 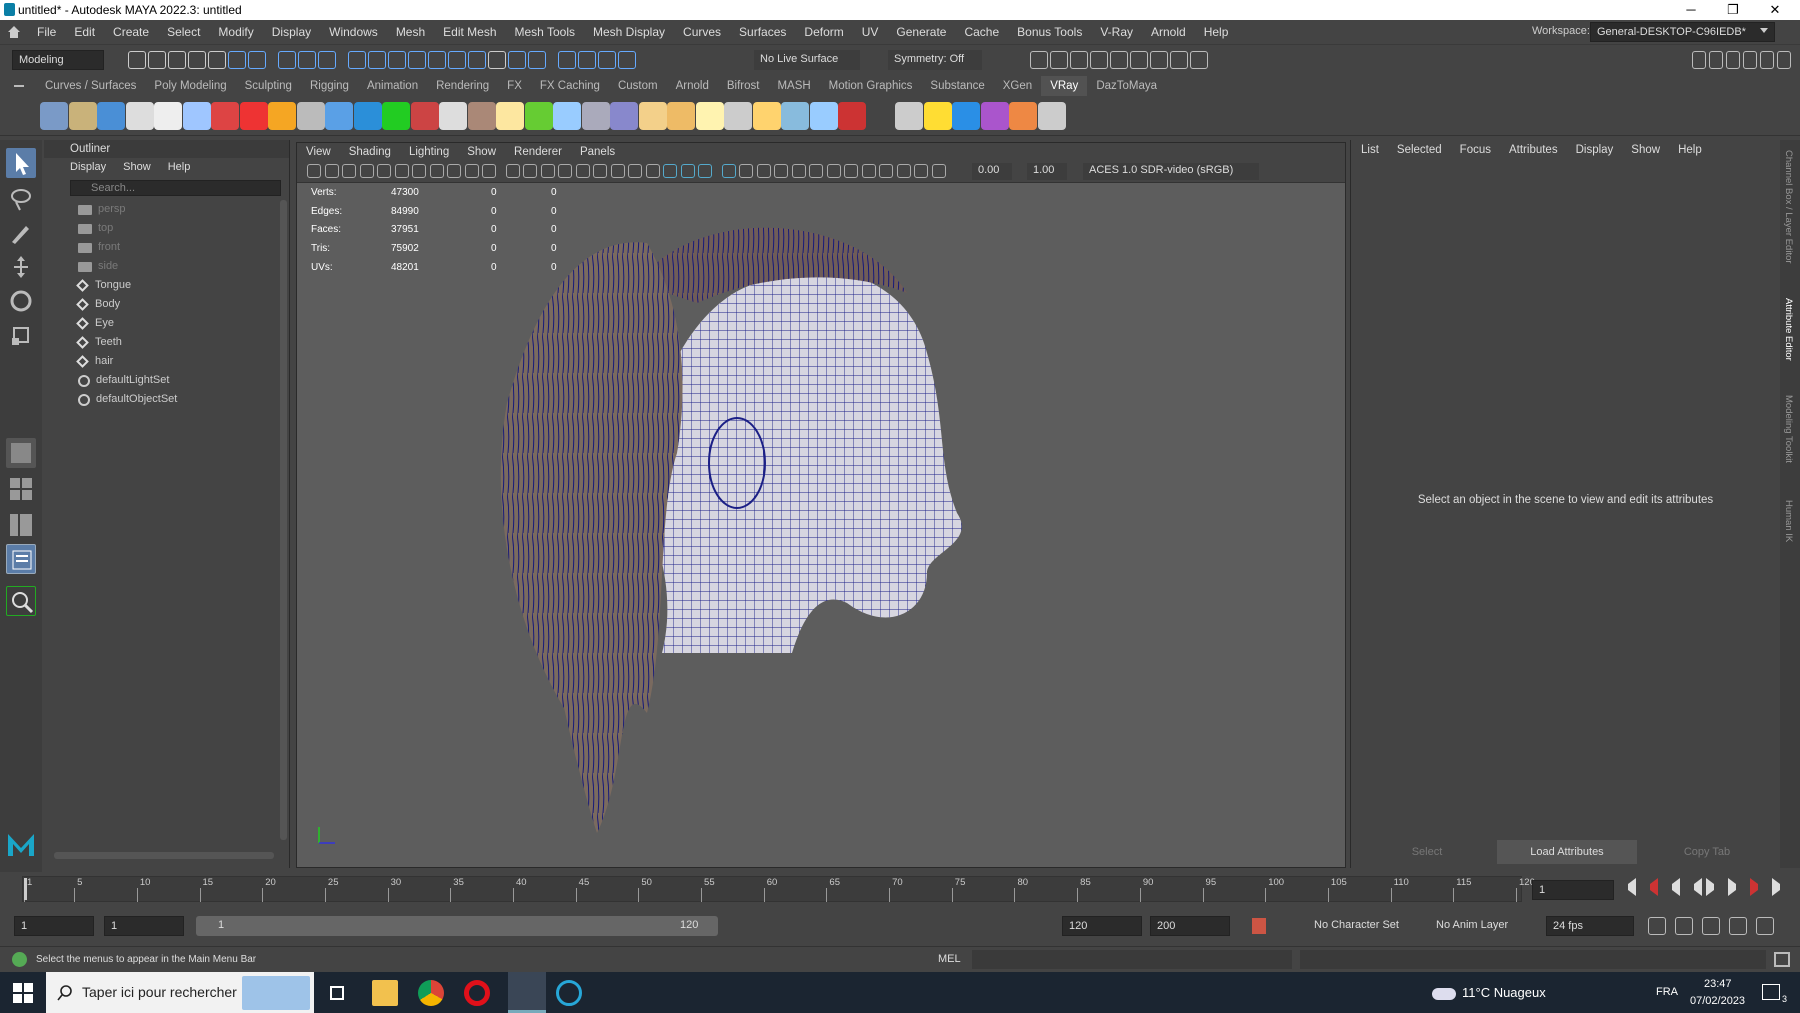 I want to click on menu-arnold: Arnold, so click(x=1168, y=32).